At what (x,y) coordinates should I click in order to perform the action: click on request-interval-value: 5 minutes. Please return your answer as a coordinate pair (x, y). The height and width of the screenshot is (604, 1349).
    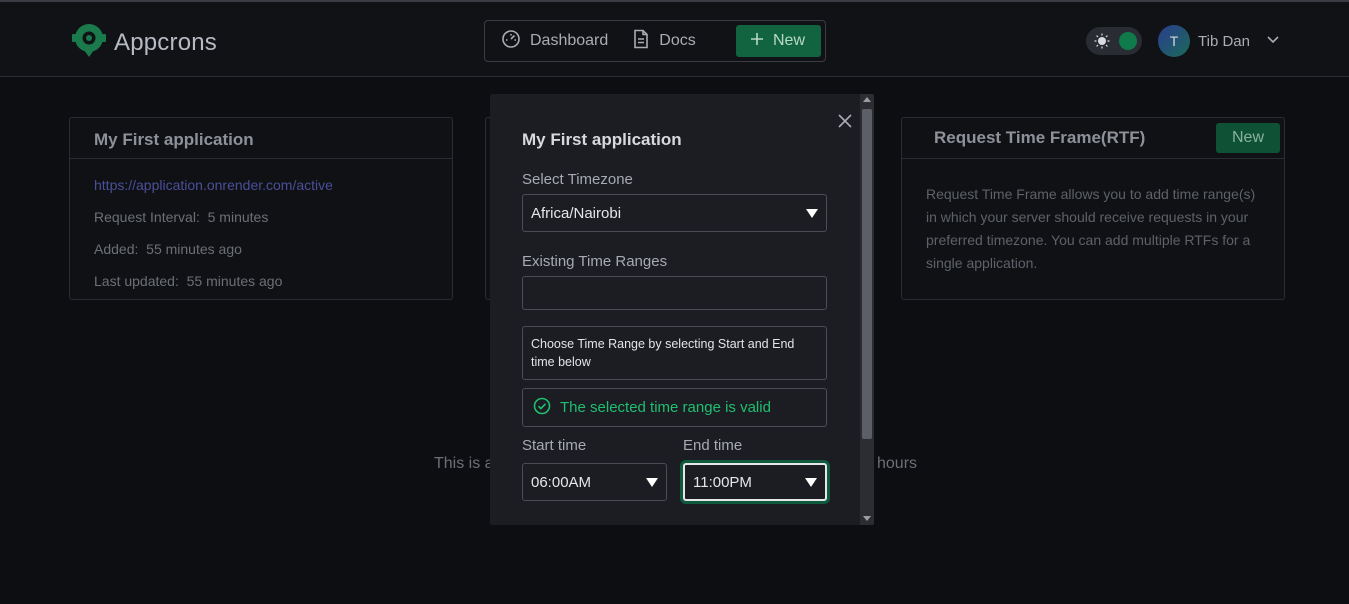
    Looking at the image, I should click on (238, 217).